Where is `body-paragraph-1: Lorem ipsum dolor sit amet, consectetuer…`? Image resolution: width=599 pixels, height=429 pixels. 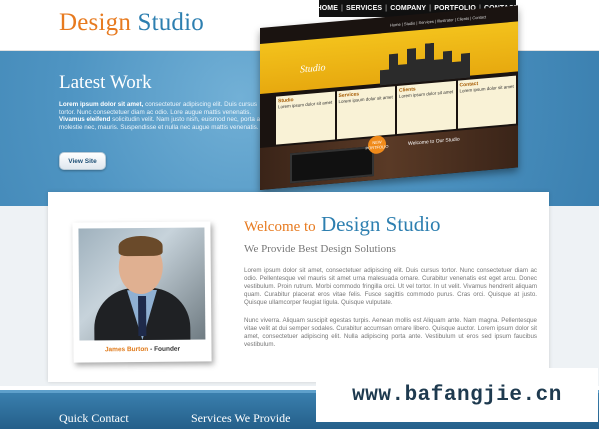
body-paragraph-1: Lorem ipsum dolor sit amet, consectetuer… is located at coordinates (390, 287).